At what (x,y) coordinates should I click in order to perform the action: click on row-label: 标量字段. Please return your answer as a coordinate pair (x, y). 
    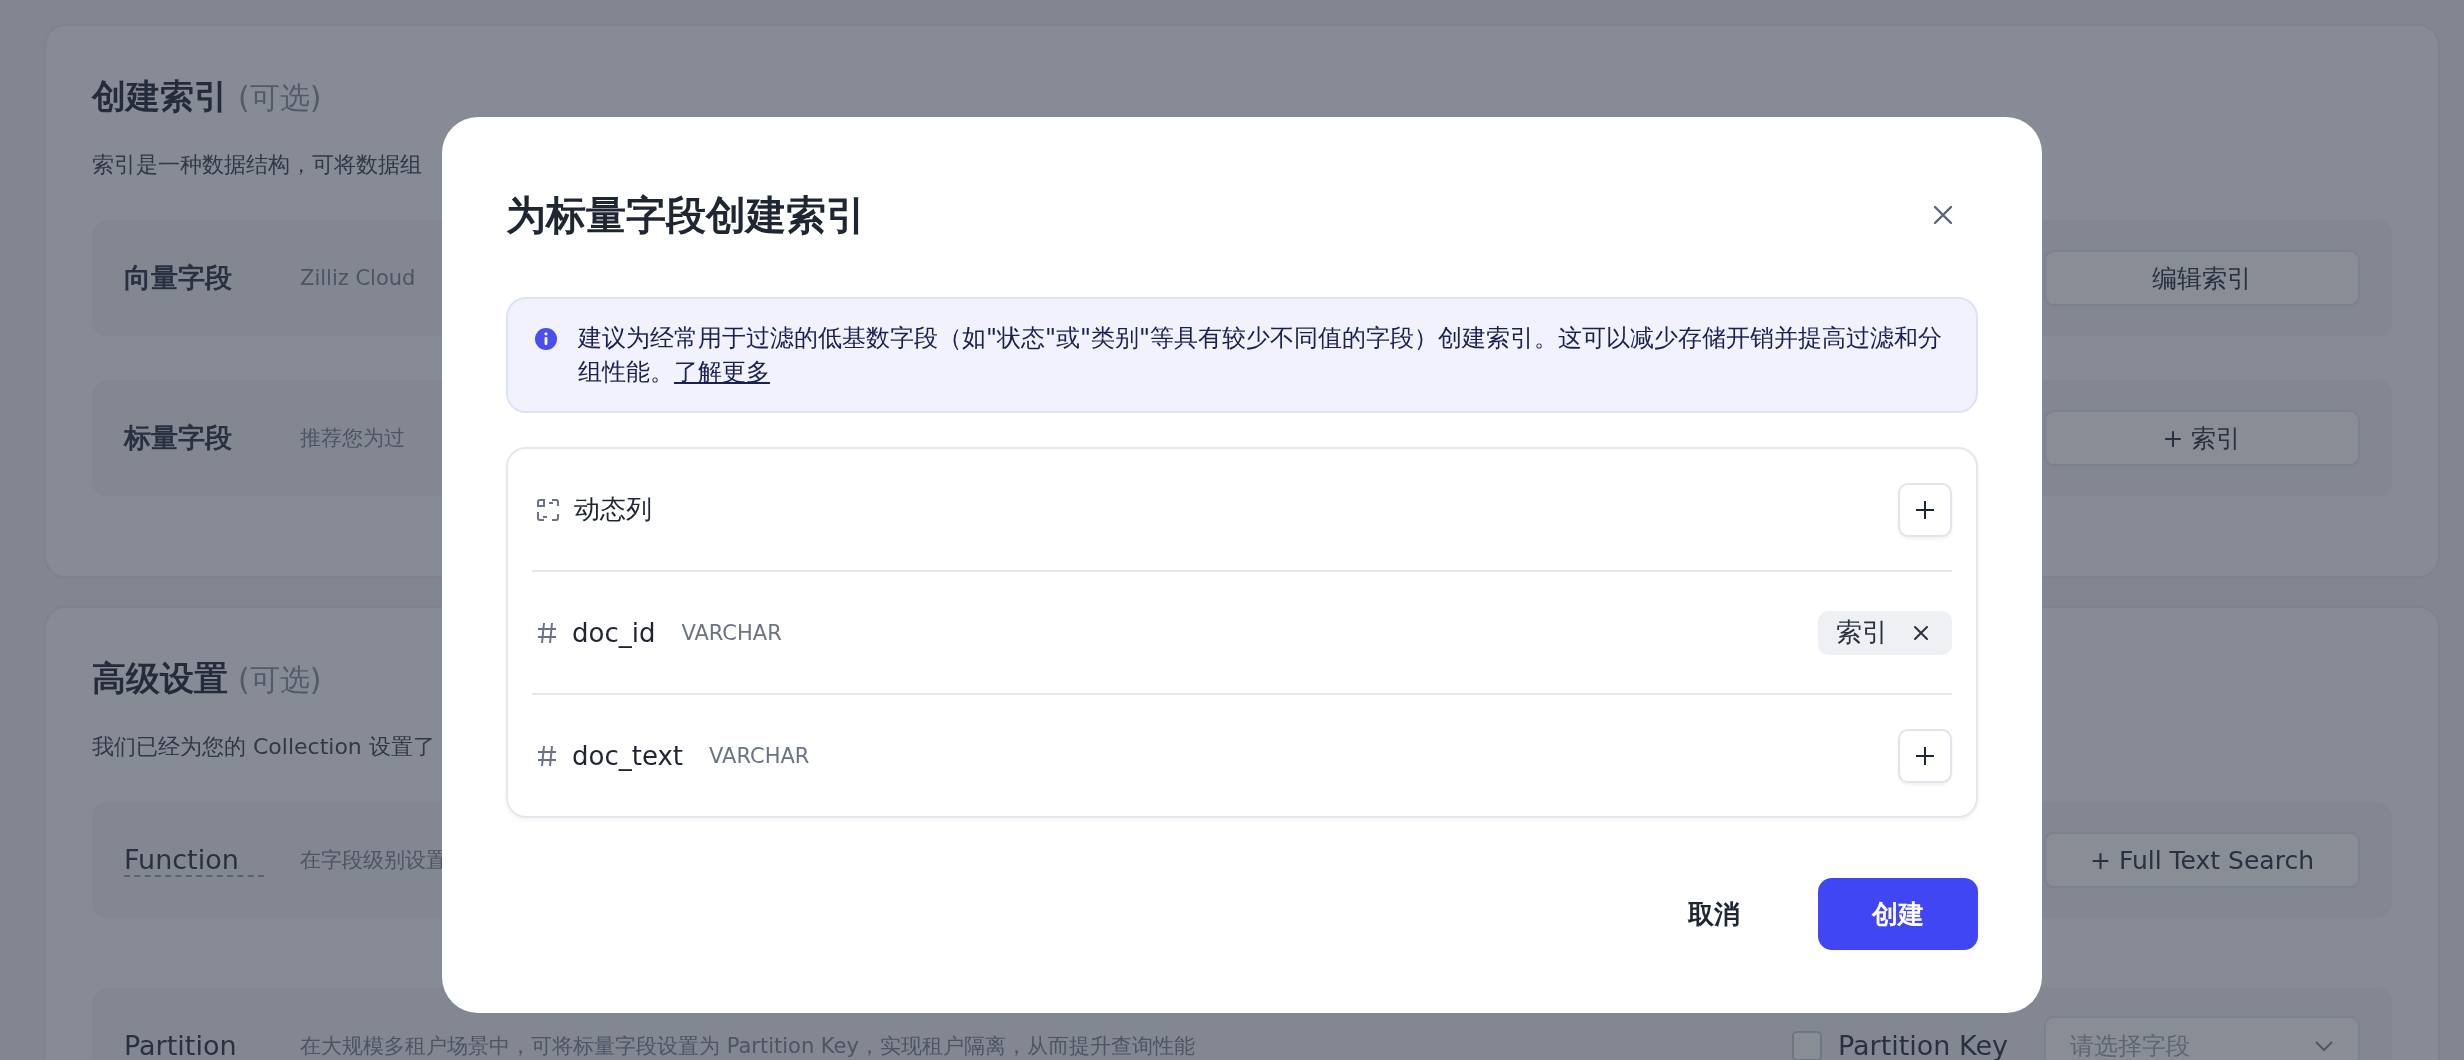
    Looking at the image, I should click on (178, 438).